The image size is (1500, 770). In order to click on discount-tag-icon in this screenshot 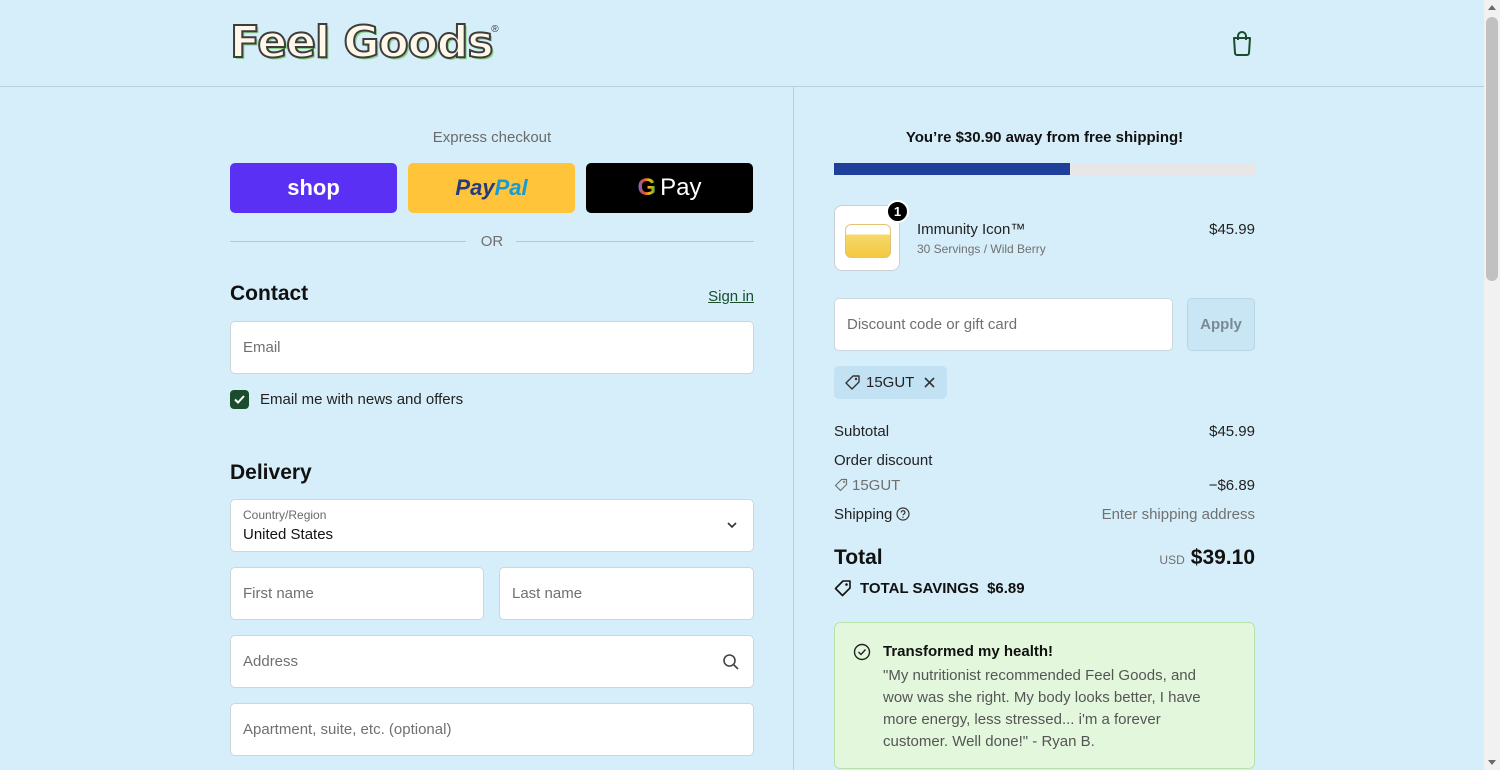, I will do `click(841, 485)`.